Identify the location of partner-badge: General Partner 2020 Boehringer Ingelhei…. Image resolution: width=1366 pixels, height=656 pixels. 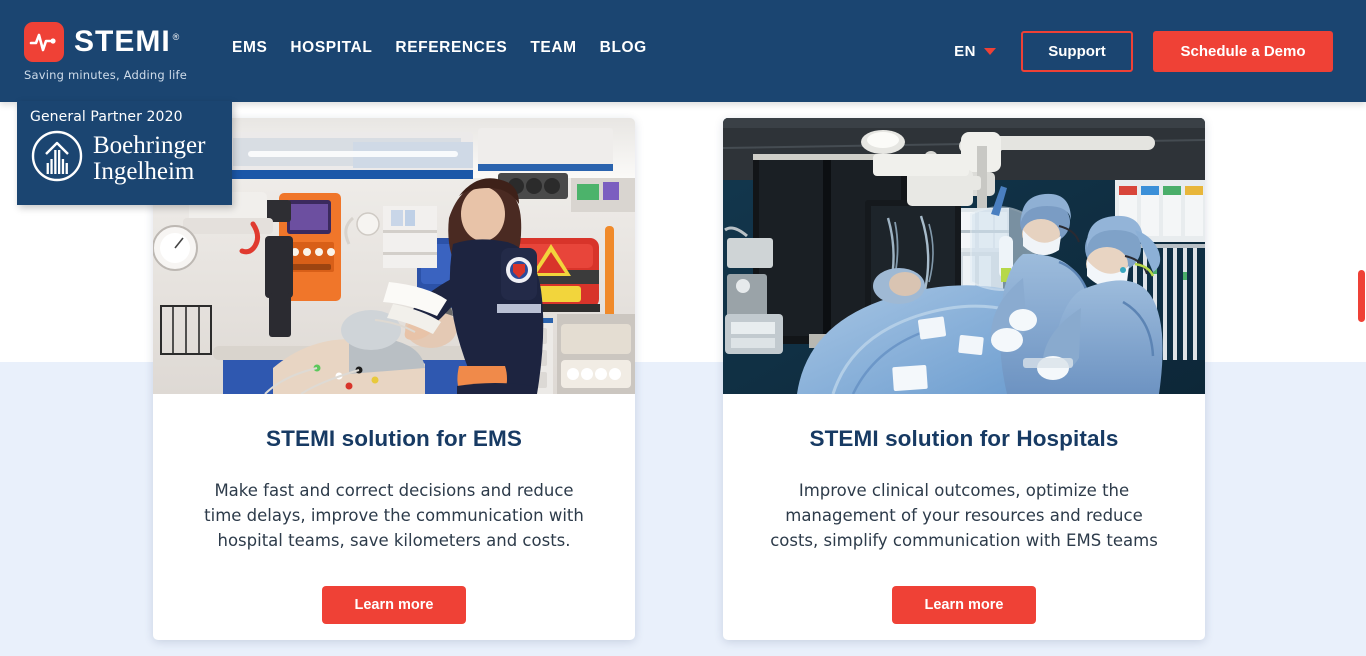
(124, 153).